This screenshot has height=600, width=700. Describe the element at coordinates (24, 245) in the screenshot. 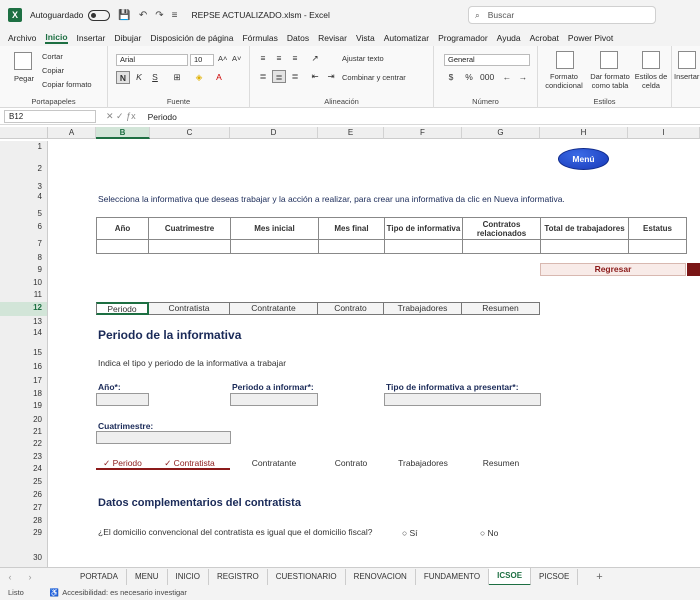

I see `row-header-7: 7` at that location.